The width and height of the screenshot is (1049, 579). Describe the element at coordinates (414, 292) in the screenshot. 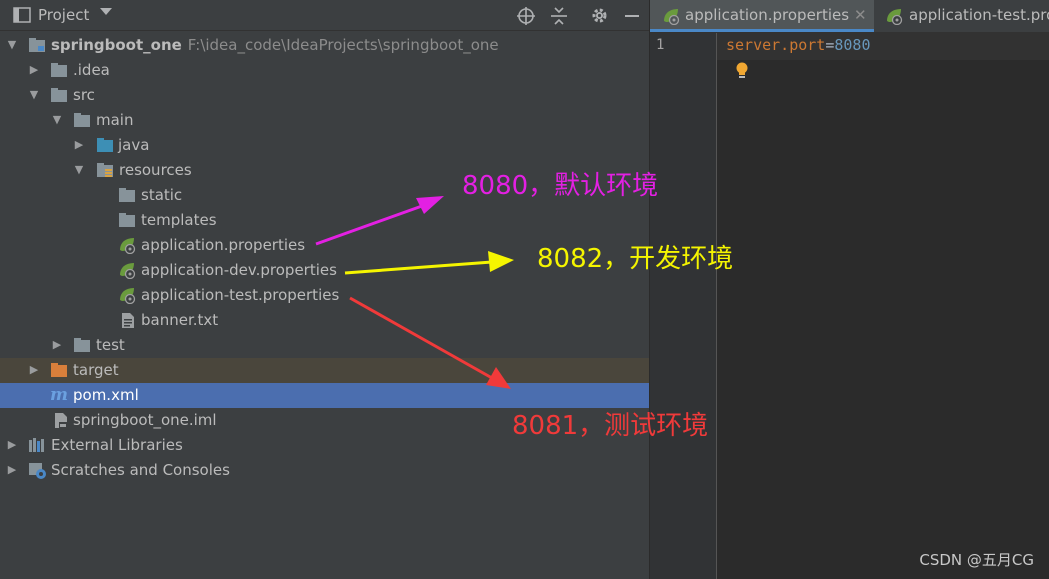

I see `annotation-arrows` at that location.